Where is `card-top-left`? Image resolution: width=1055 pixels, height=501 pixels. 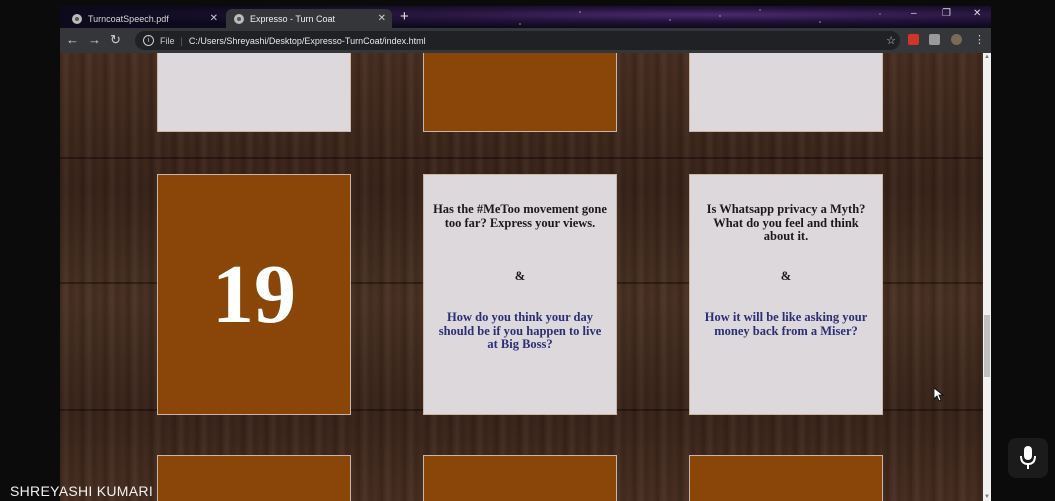 card-top-left is located at coordinates (254, 92).